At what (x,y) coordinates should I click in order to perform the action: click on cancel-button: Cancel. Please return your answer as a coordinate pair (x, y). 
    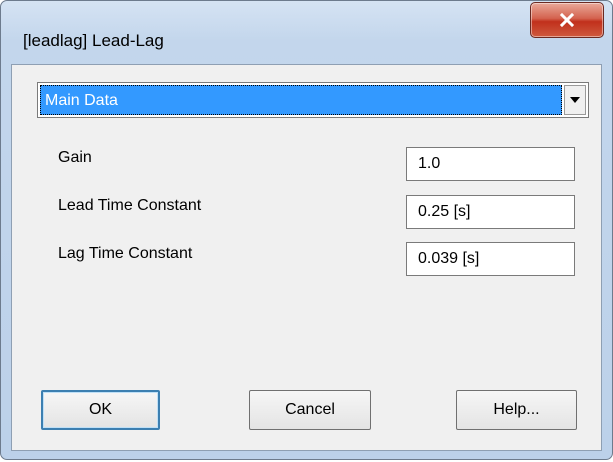
    Looking at the image, I should click on (310, 410).